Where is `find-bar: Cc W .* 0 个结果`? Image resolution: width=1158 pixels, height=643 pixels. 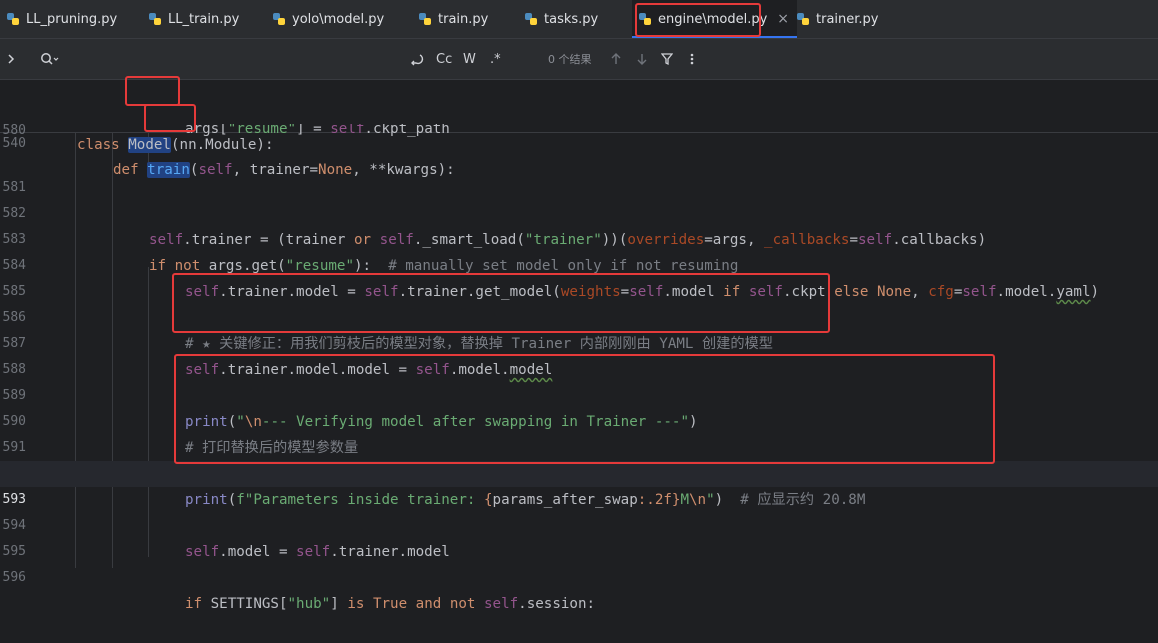 find-bar: Cc W .* 0 个结果 is located at coordinates (579, 59).